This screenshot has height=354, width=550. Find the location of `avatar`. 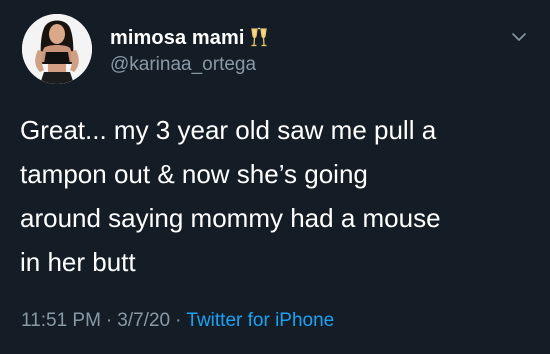

avatar is located at coordinates (57, 49).